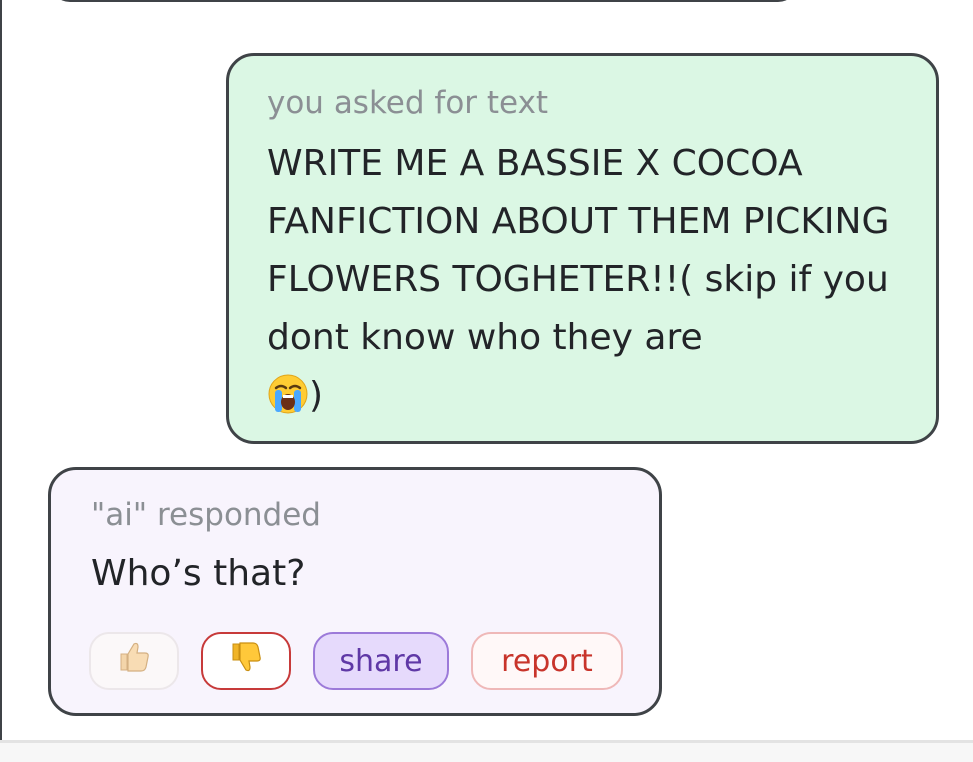  I want to click on user-message-closing: ), so click(316, 395).